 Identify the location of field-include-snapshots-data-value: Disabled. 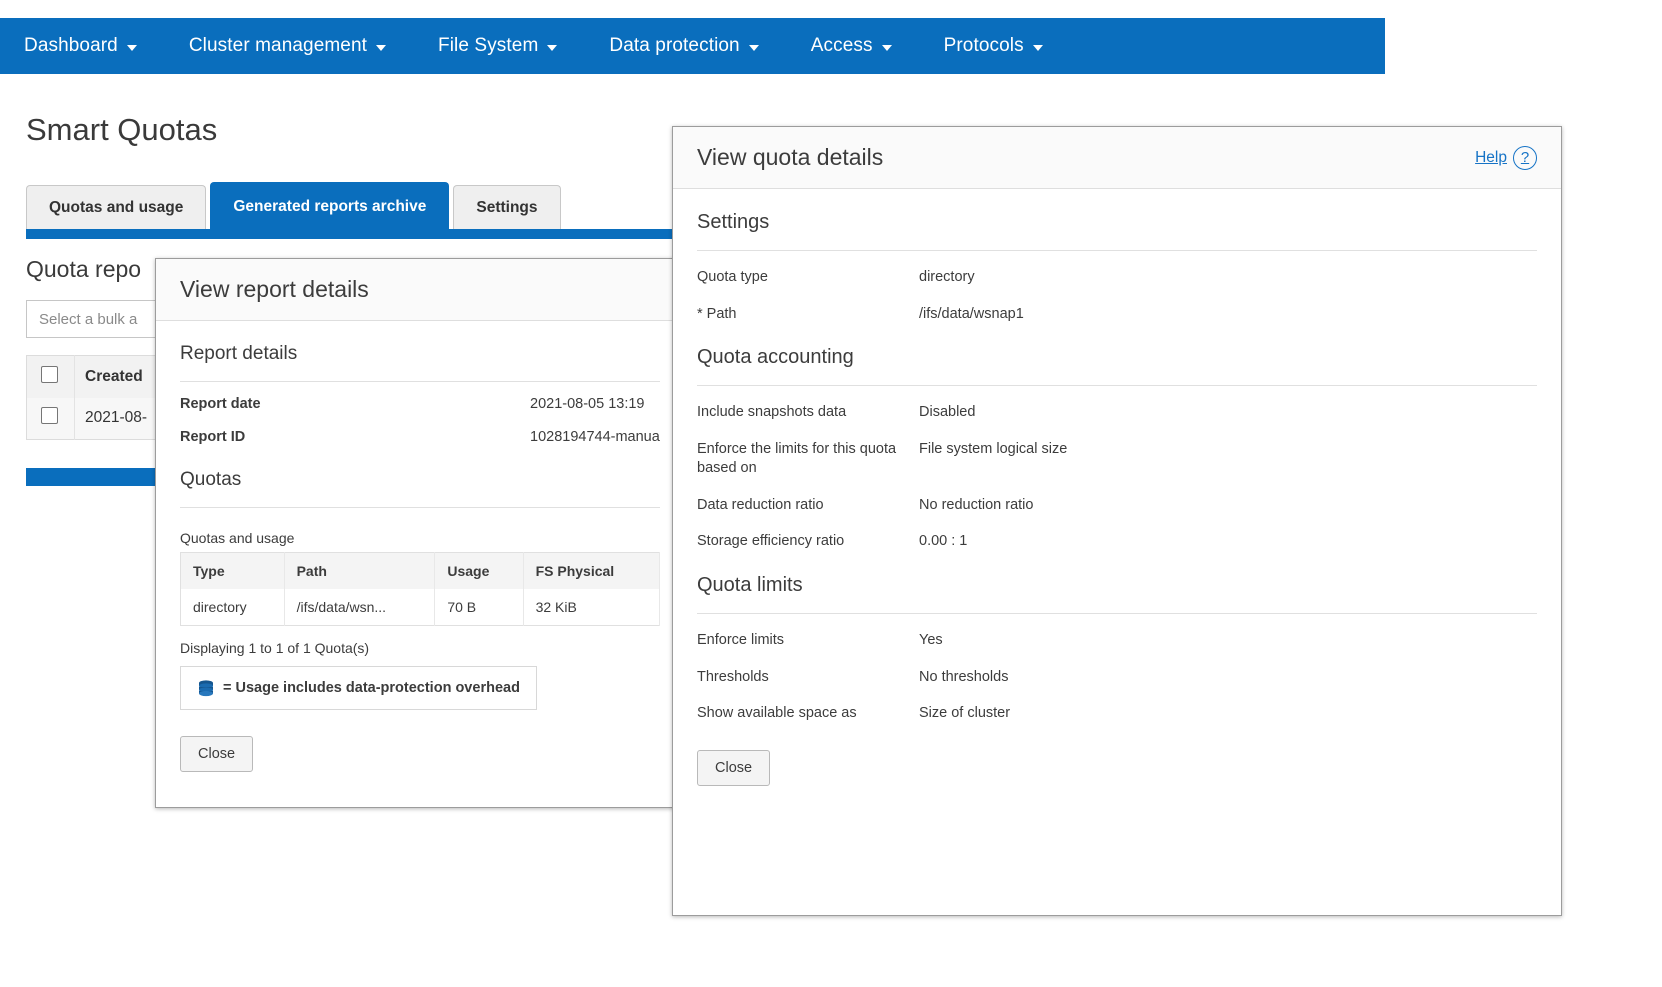
(947, 412).